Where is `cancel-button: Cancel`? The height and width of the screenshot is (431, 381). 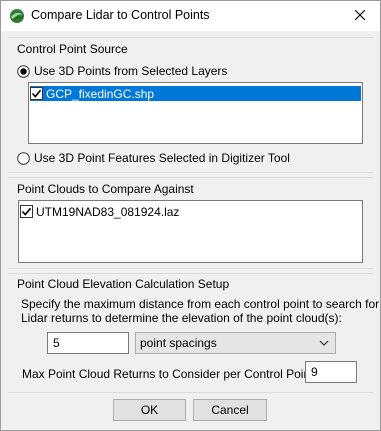 cancel-button: Cancel is located at coordinates (230, 410).